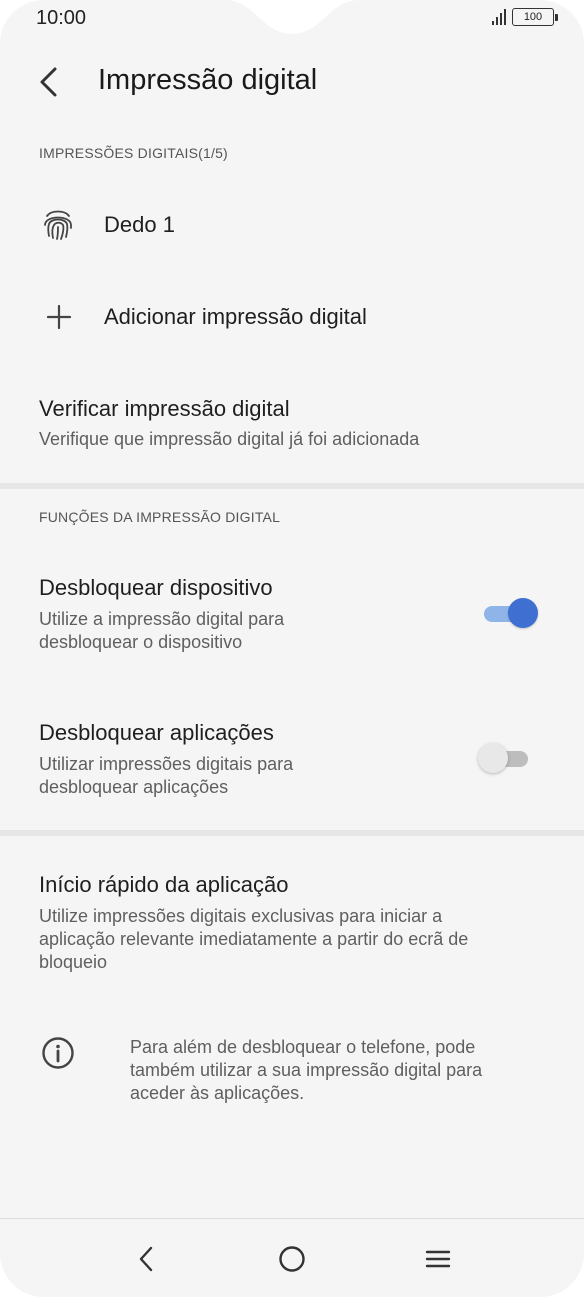 Image resolution: width=584 pixels, height=1297 pixels. Describe the element at coordinates (134, 787) in the screenshot. I see `unlock-apps-subtitle-line-2: desbloquear aplicações` at that location.